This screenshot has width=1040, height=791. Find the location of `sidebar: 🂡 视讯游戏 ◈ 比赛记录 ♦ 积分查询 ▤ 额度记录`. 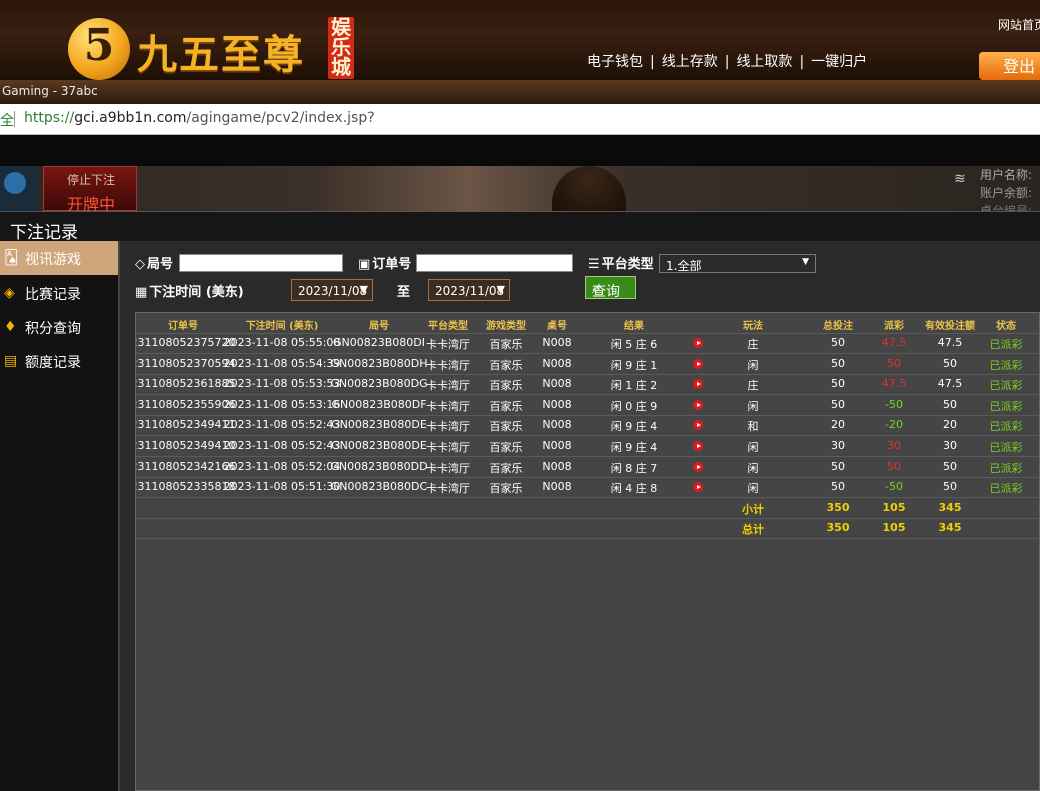

sidebar: 🂡 视讯游戏 ◈ 比赛记录 ♦ 积分查询 ▤ 额度记录 is located at coordinates (60, 516).